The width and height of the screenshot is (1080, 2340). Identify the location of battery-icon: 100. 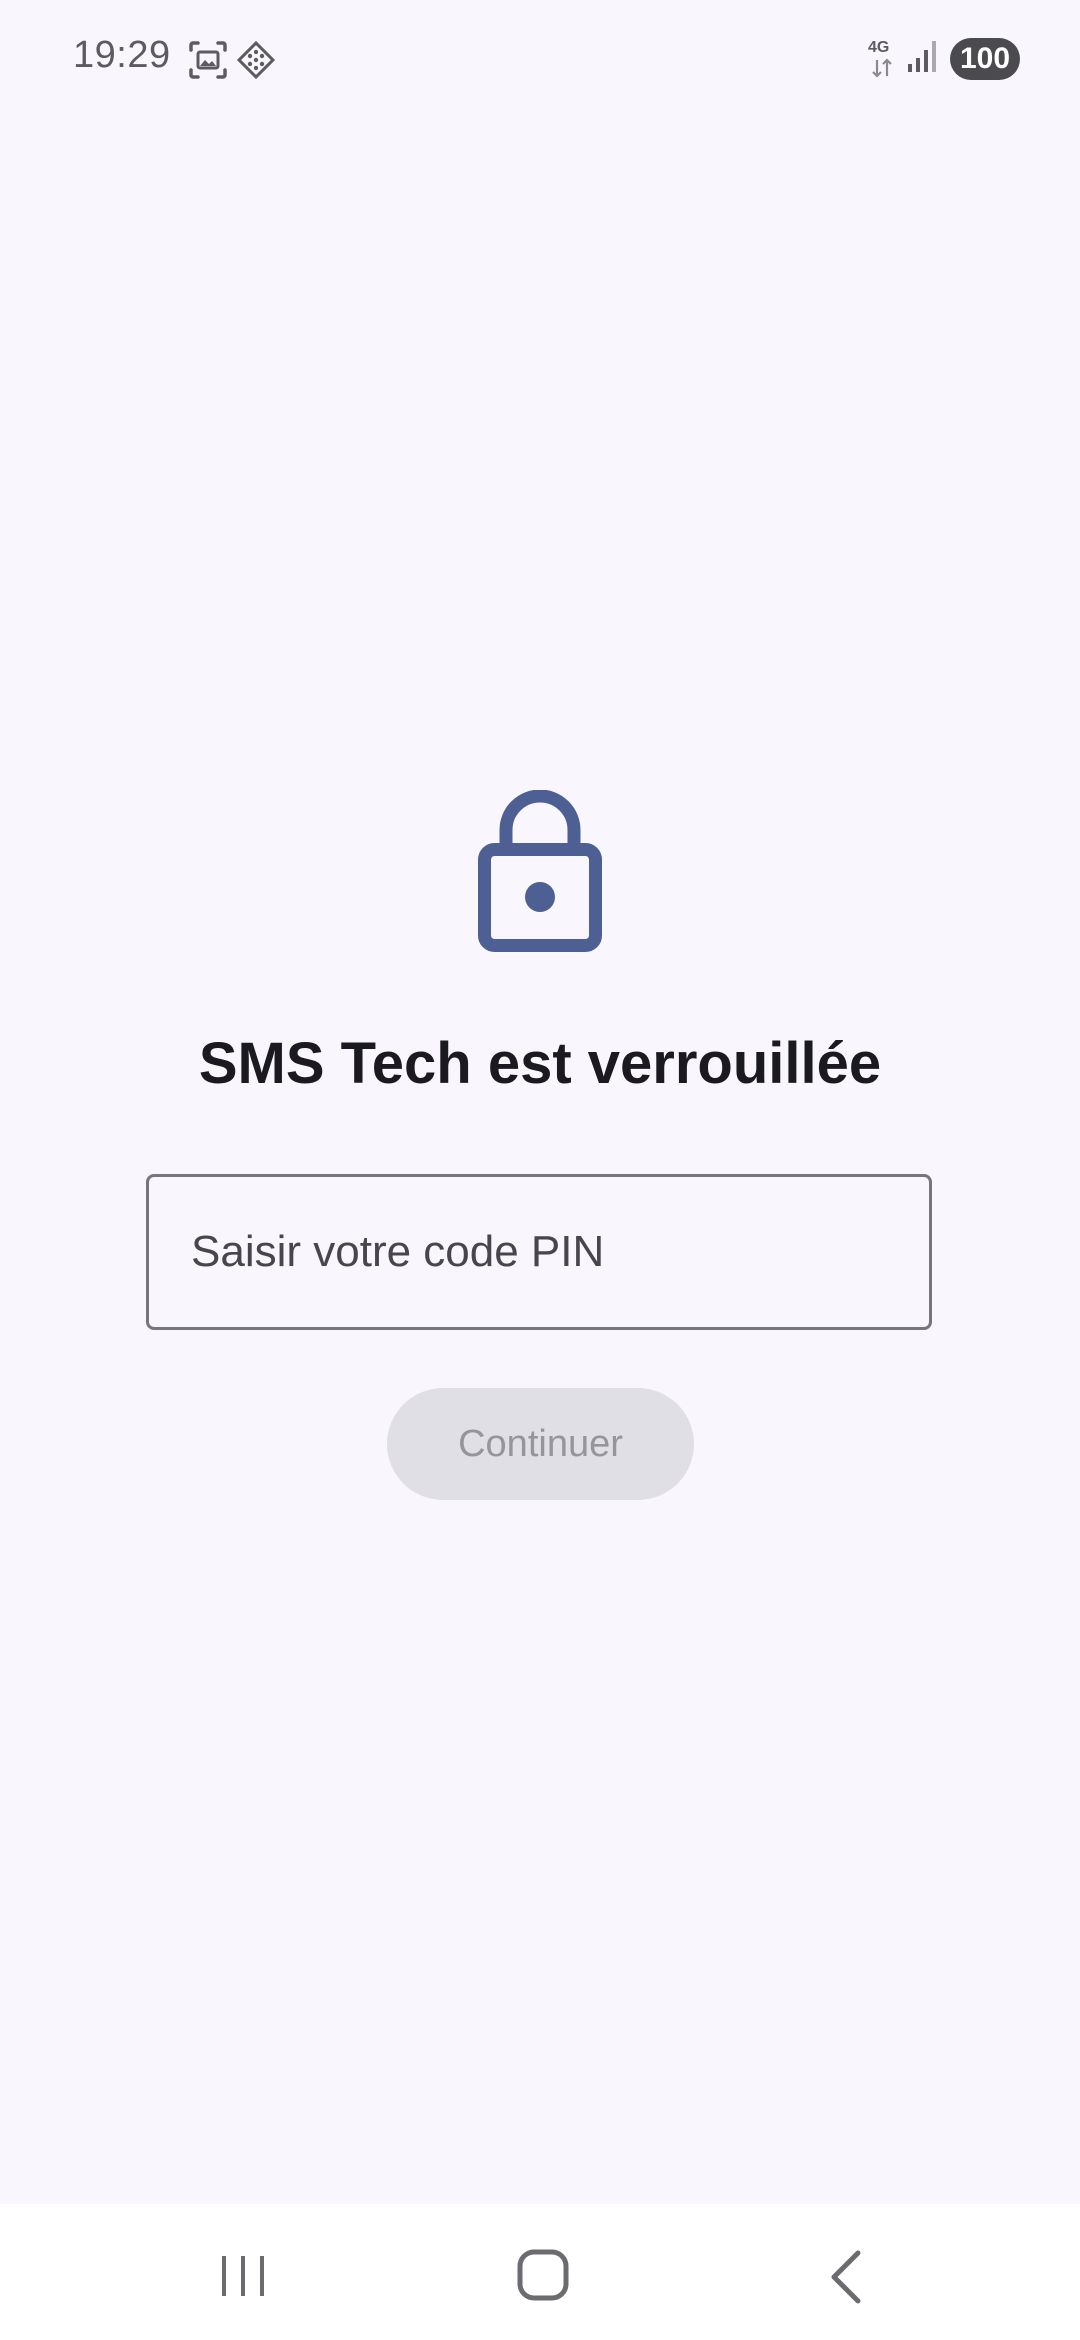
(985, 59).